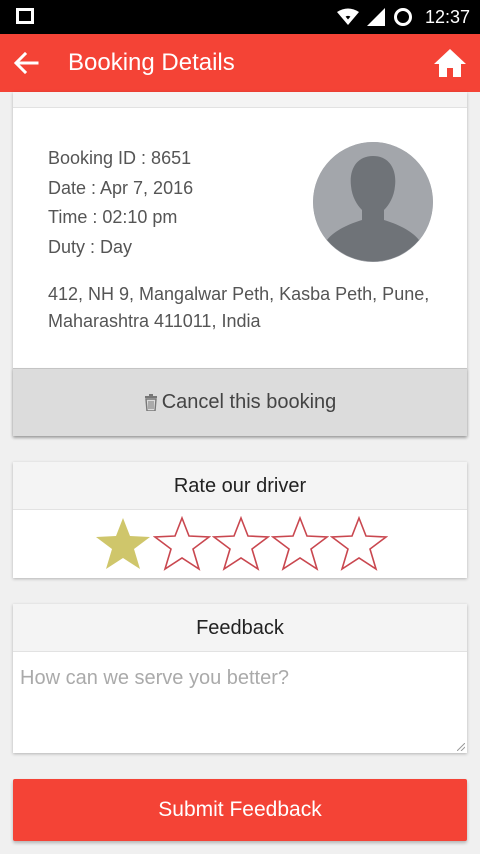  I want to click on arrow-left-icon, so click(26, 63).